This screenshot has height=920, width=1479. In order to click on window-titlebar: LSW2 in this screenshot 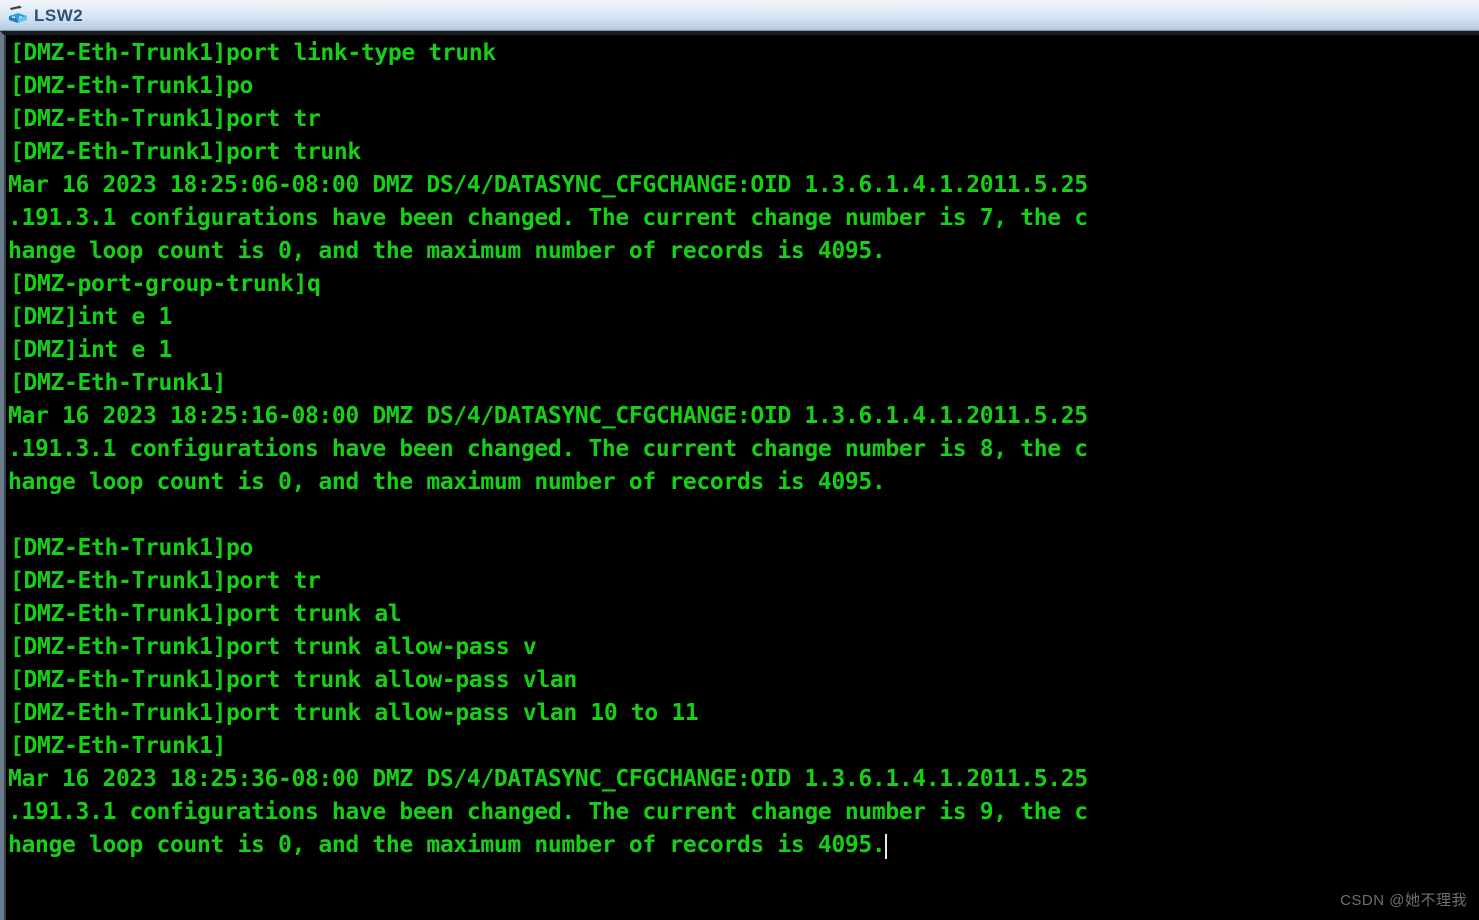, I will do `click(739, 15)`.